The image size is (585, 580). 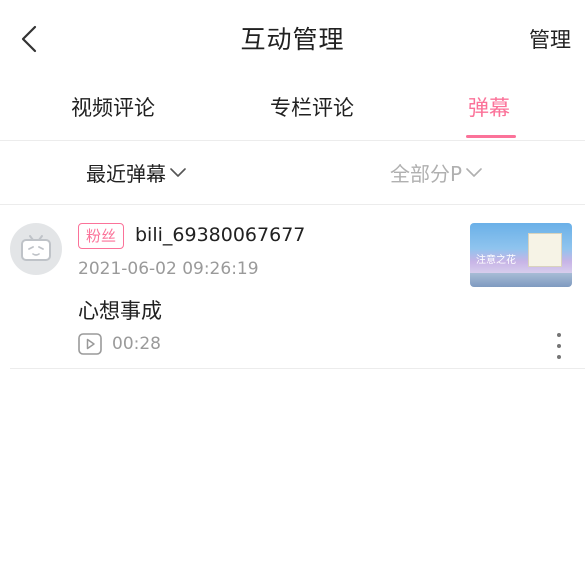 I want to click on part-dropdown-label: 全部分P, so click(x=426, y=174).